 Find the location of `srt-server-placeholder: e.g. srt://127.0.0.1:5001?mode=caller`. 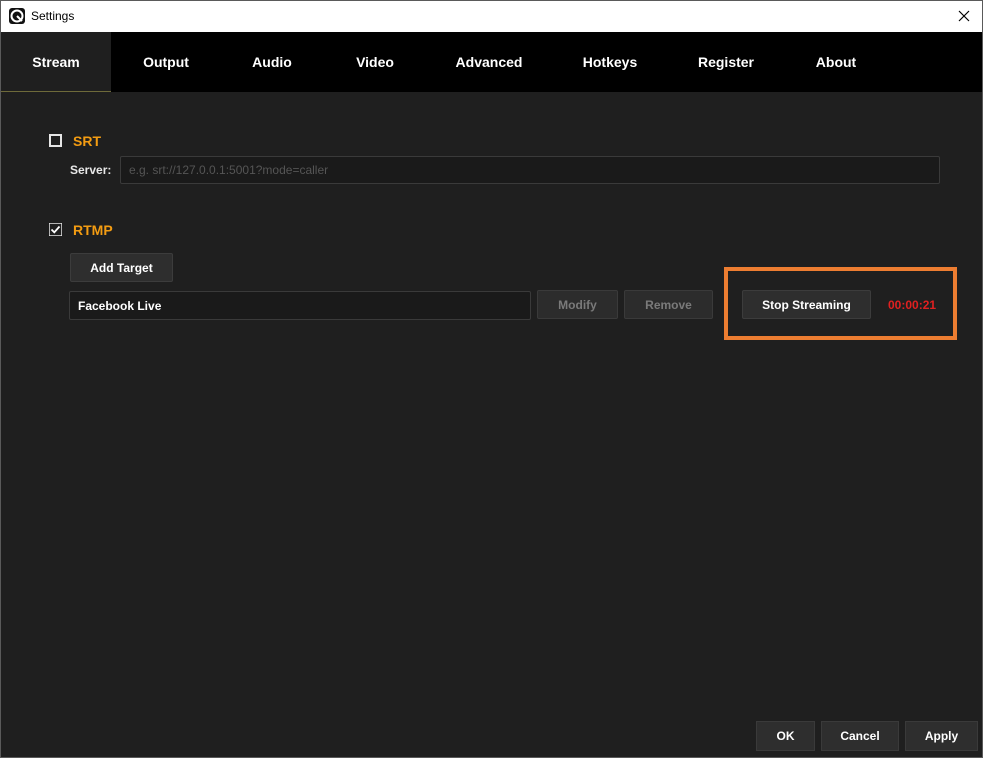

srt-server-placeholder: e.g. srt://127.0.0.1:5001?mode=caller is located at coordinates (229, 170).